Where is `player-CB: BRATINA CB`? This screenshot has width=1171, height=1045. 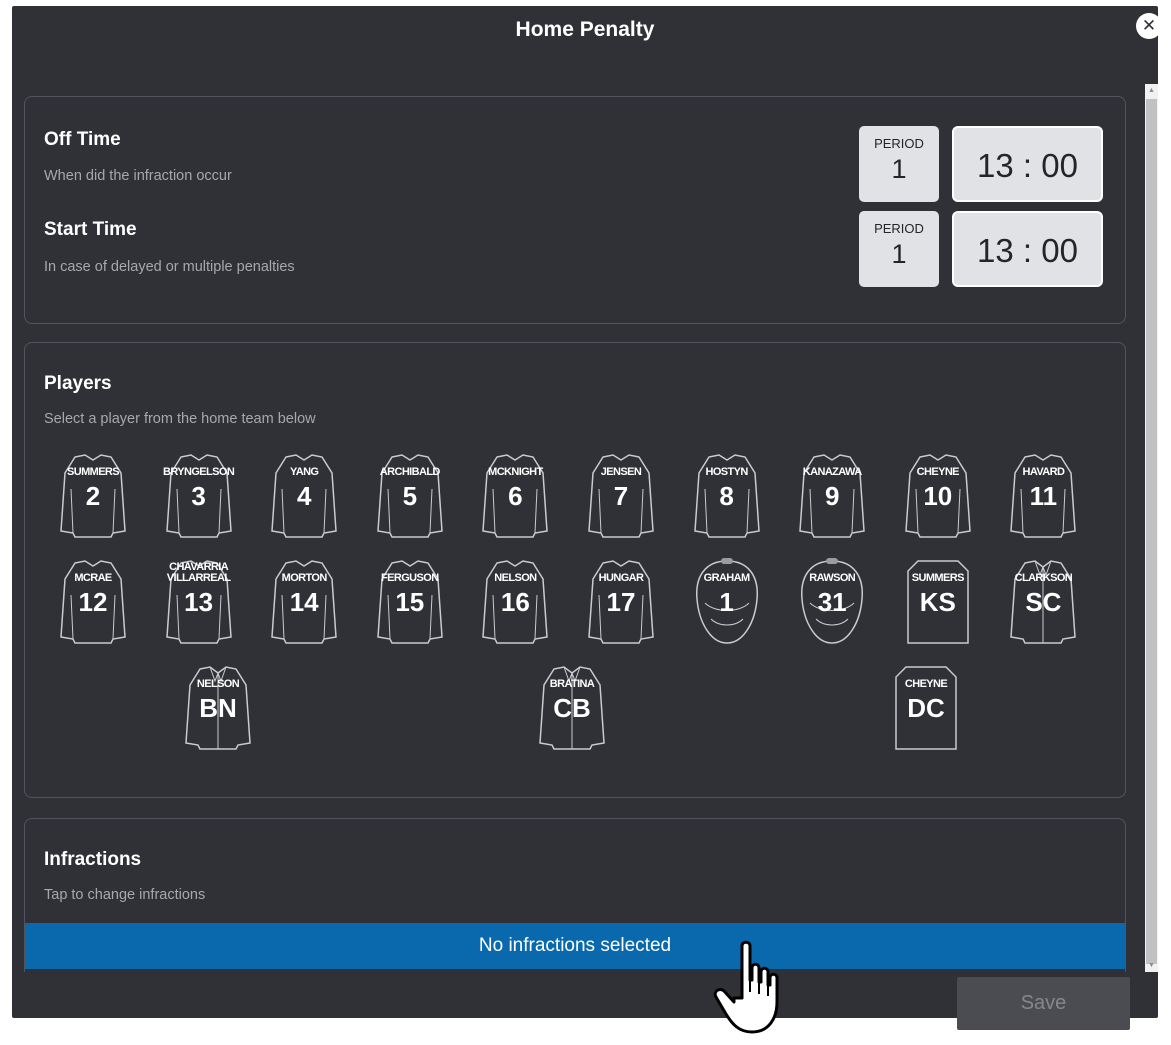
player-CB: BRATINA CB is located at coordinates (572, 707).